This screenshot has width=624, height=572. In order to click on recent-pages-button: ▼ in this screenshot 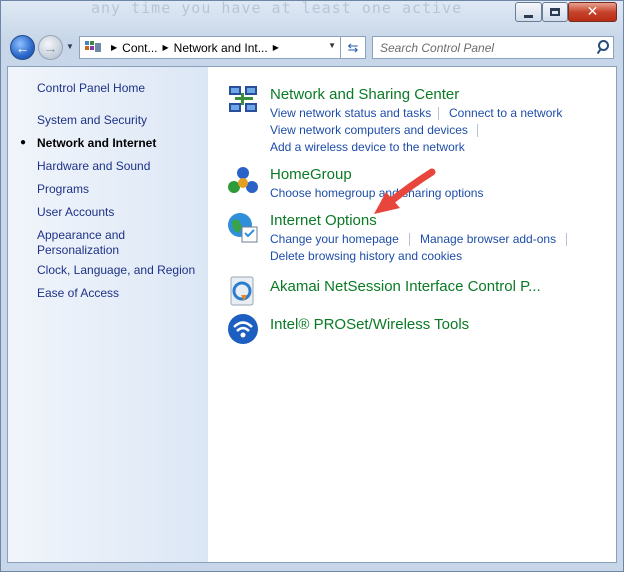, I will do `click(70, 46)`.